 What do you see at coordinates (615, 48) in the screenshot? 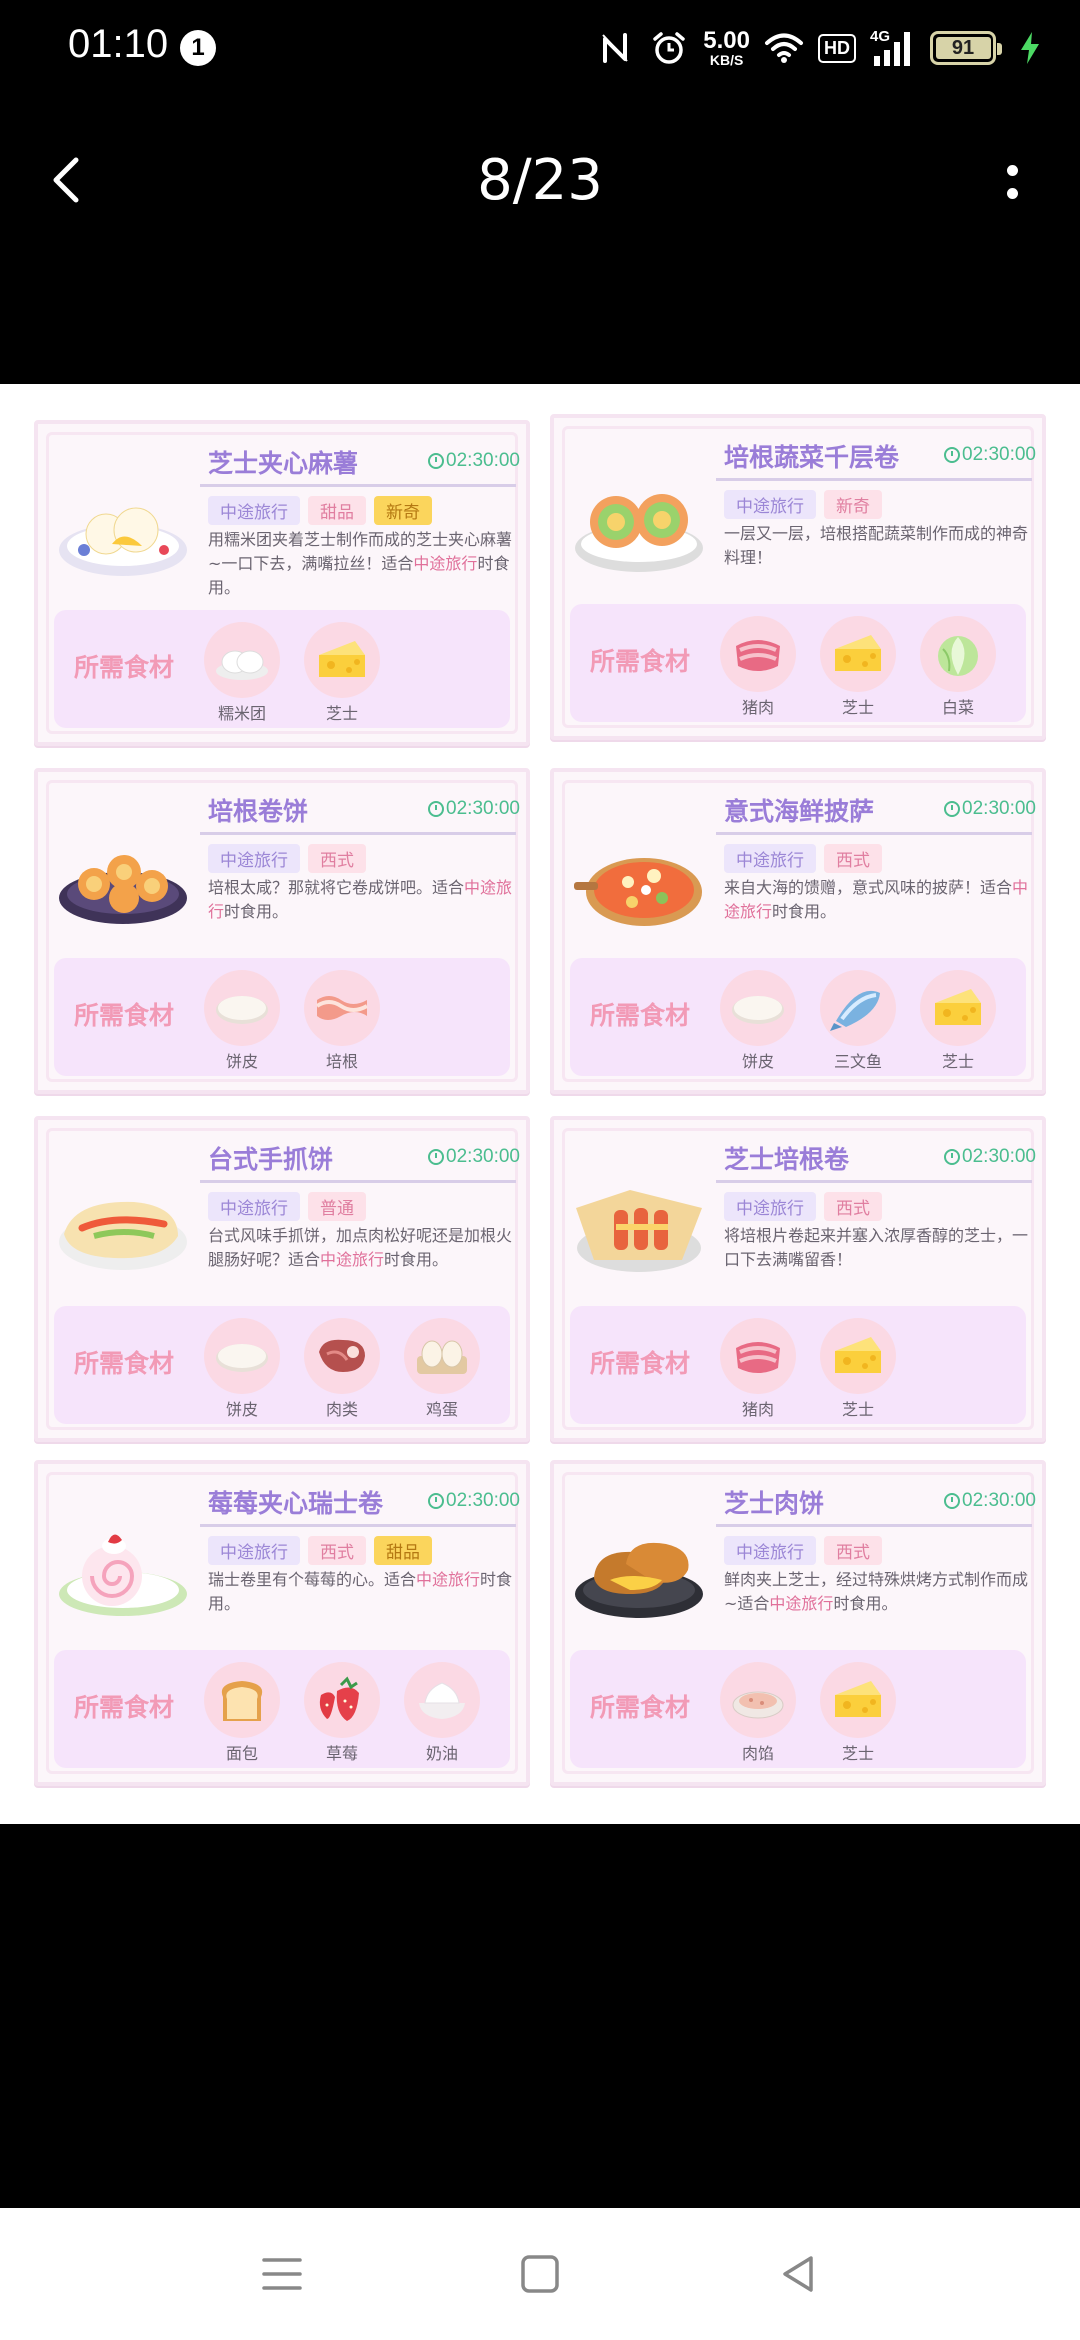
I see `nfc-icon` at bounding box center [615, 48].